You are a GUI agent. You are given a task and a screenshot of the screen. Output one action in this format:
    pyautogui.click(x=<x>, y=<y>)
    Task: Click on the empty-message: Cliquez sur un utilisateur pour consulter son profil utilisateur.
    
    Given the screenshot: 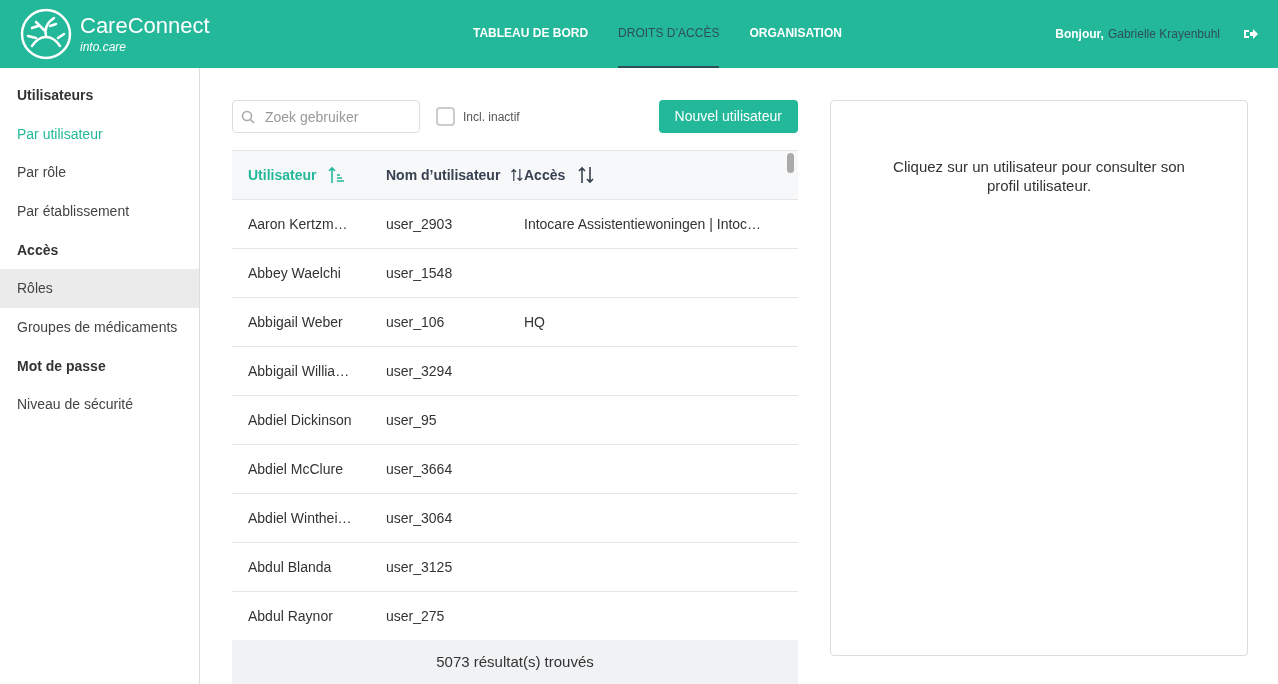 What is the action you would take?
    pyautogui.click(x=1039, y=176)
    